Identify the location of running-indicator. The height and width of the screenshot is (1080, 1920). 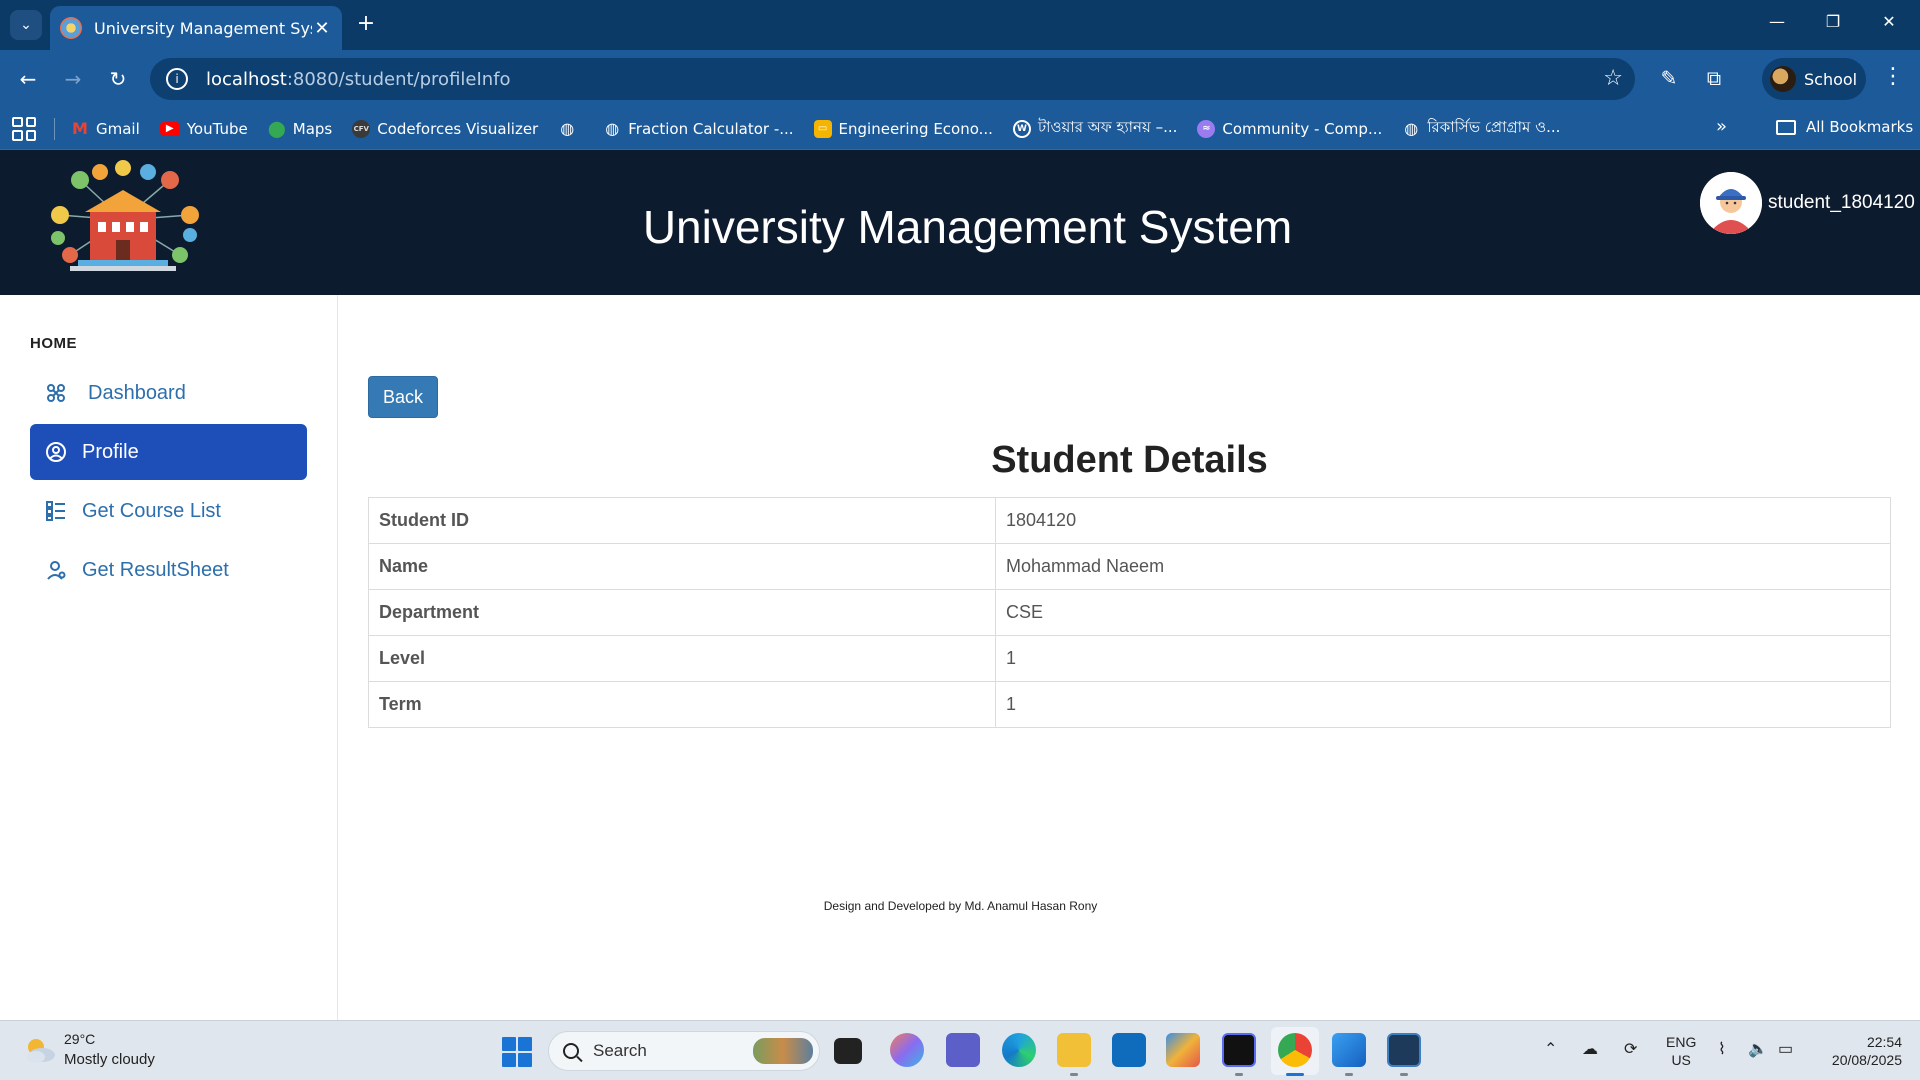
(1349, 1074).